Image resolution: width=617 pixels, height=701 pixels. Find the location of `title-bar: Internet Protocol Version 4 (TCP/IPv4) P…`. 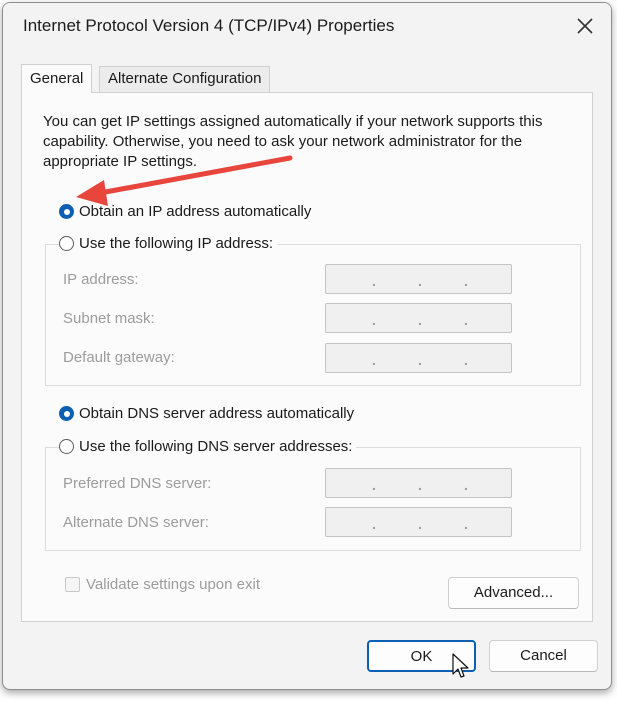

title-bar: Internet Protocol Version 4 (TCP/IPv4) P… is located at coordinates (307, 26).